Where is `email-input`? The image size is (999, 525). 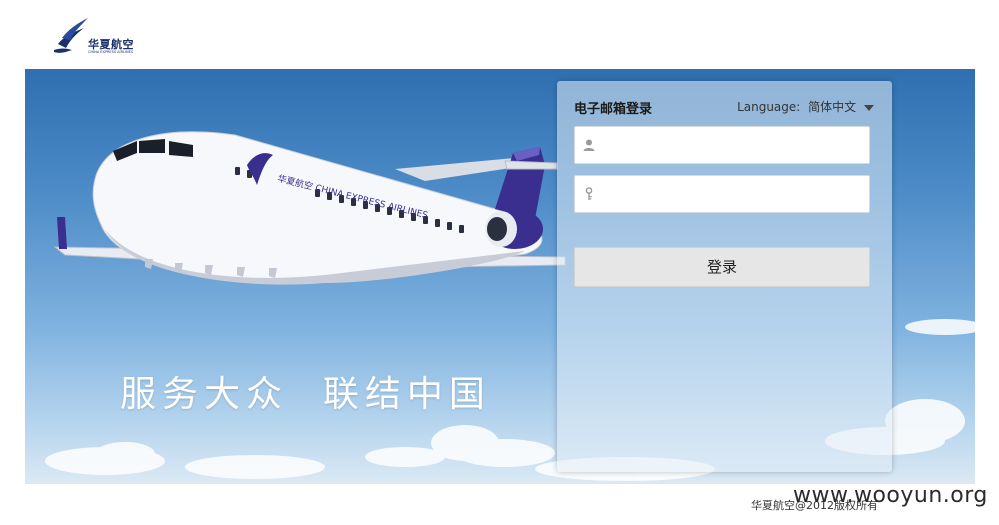
email-input is located at coordinates (734, 145).